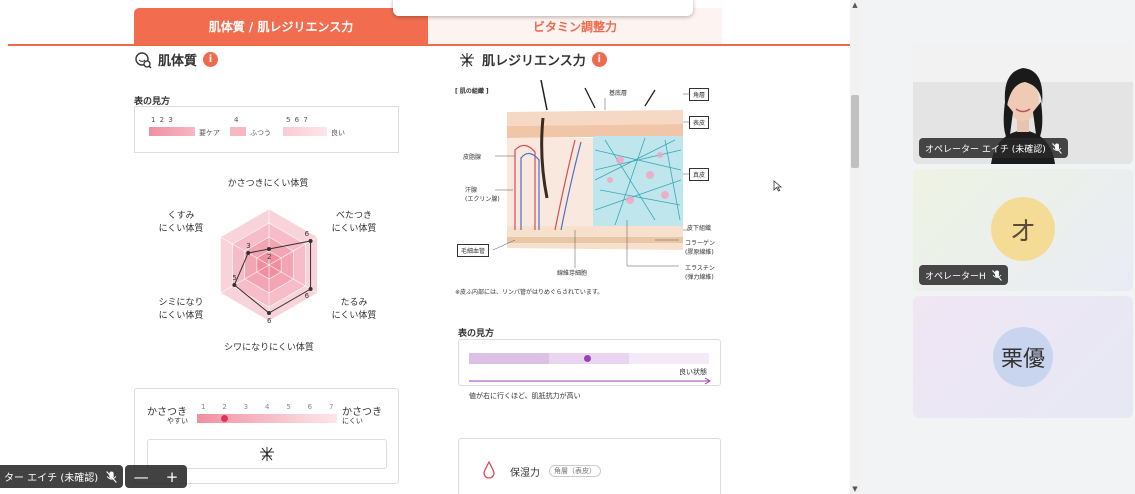 This screenshot has width=1135, height=494. What do you see at coordinates (473, 250) in the screenshot?
I see `label-capillary: 毛細血管` at bounding box center [473, 250].